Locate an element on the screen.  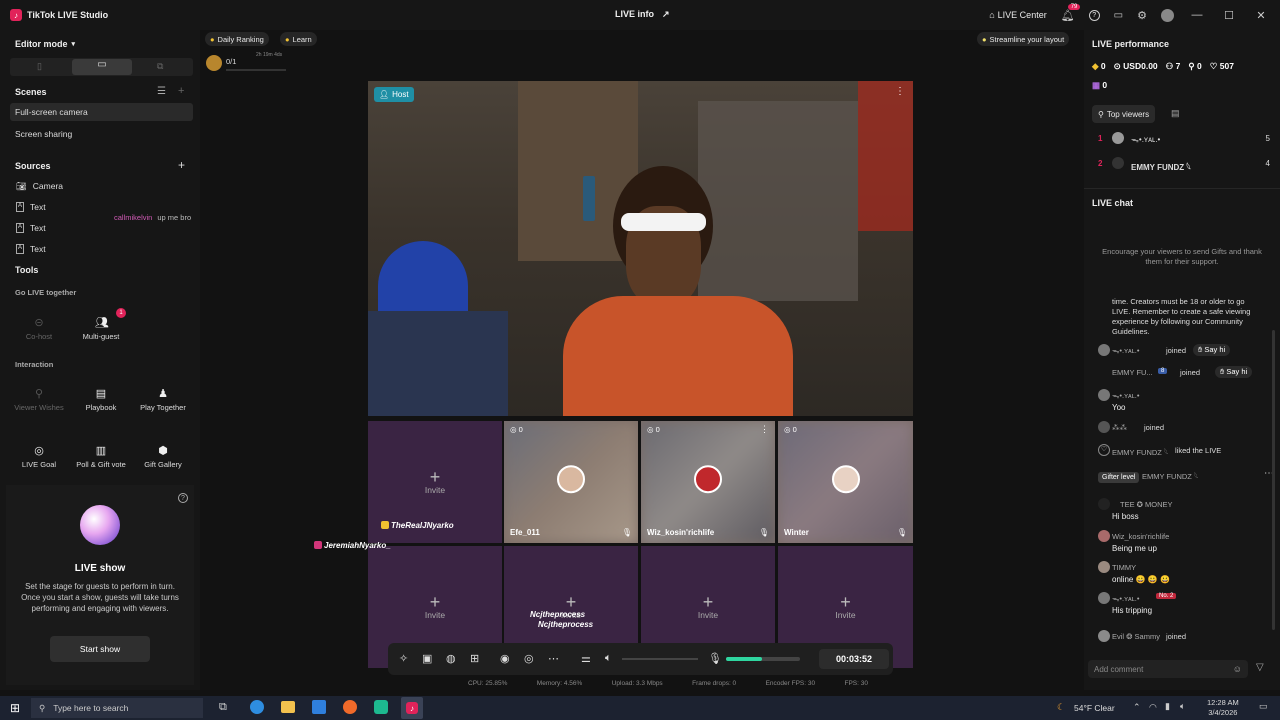
trophy-icon: ● is located at coordinates (212, 39).